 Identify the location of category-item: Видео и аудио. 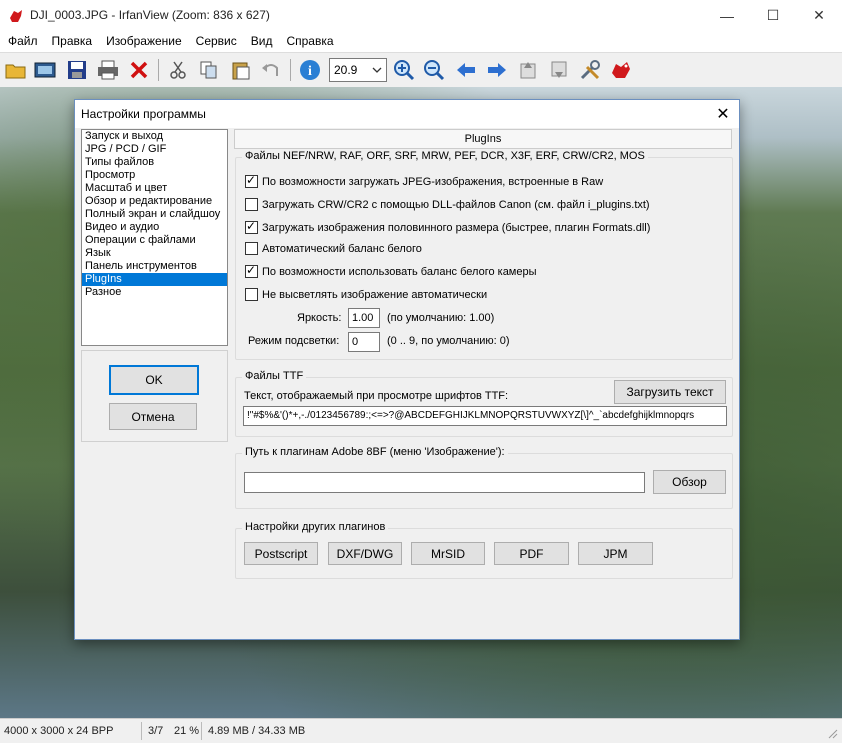
(154, 227).